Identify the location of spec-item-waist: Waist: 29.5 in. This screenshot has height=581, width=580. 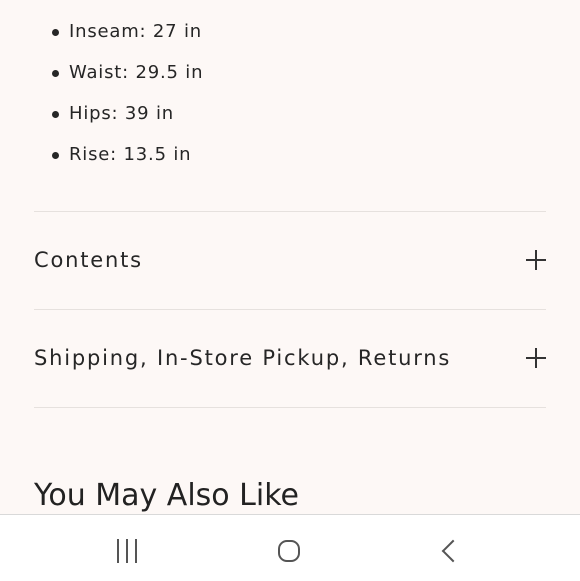
(127, 79).